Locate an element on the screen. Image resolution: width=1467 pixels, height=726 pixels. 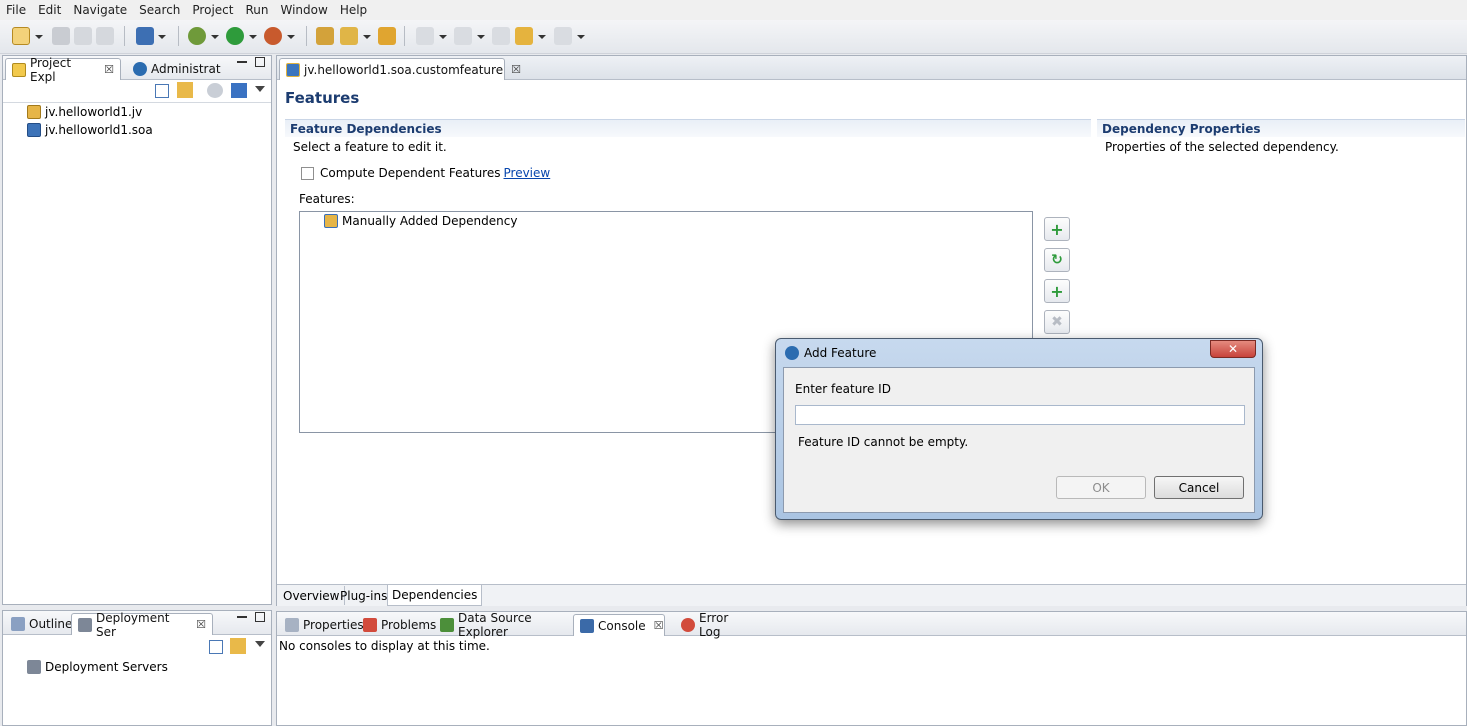
save-all-icon is located at coordinates (83, 36).